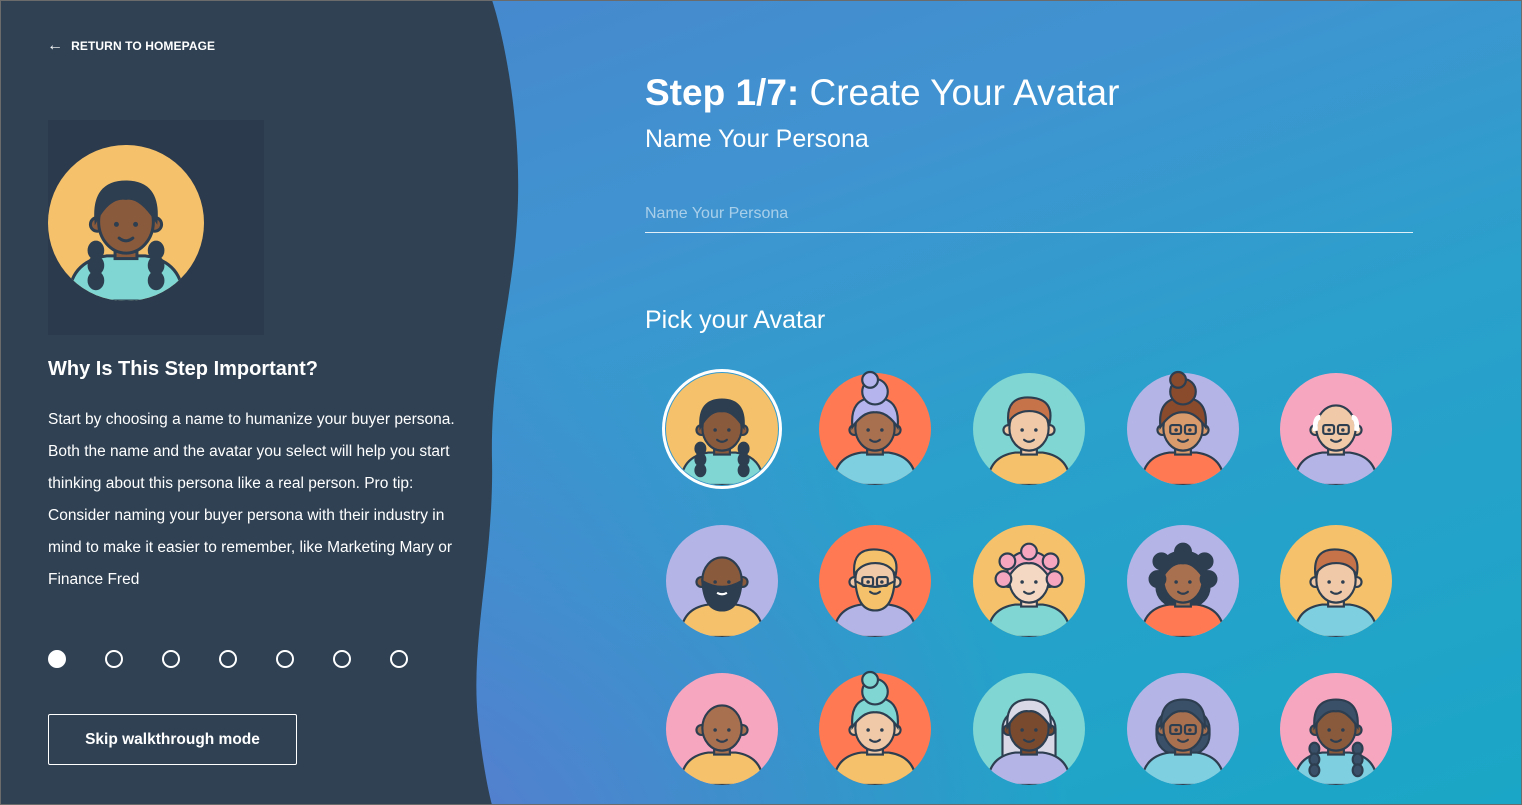 The image size is (1522, 805). What do you see at coordinates (126, 223) in the screenshot?
I see `selected-avatar-image` at bounding box center [126, 223].